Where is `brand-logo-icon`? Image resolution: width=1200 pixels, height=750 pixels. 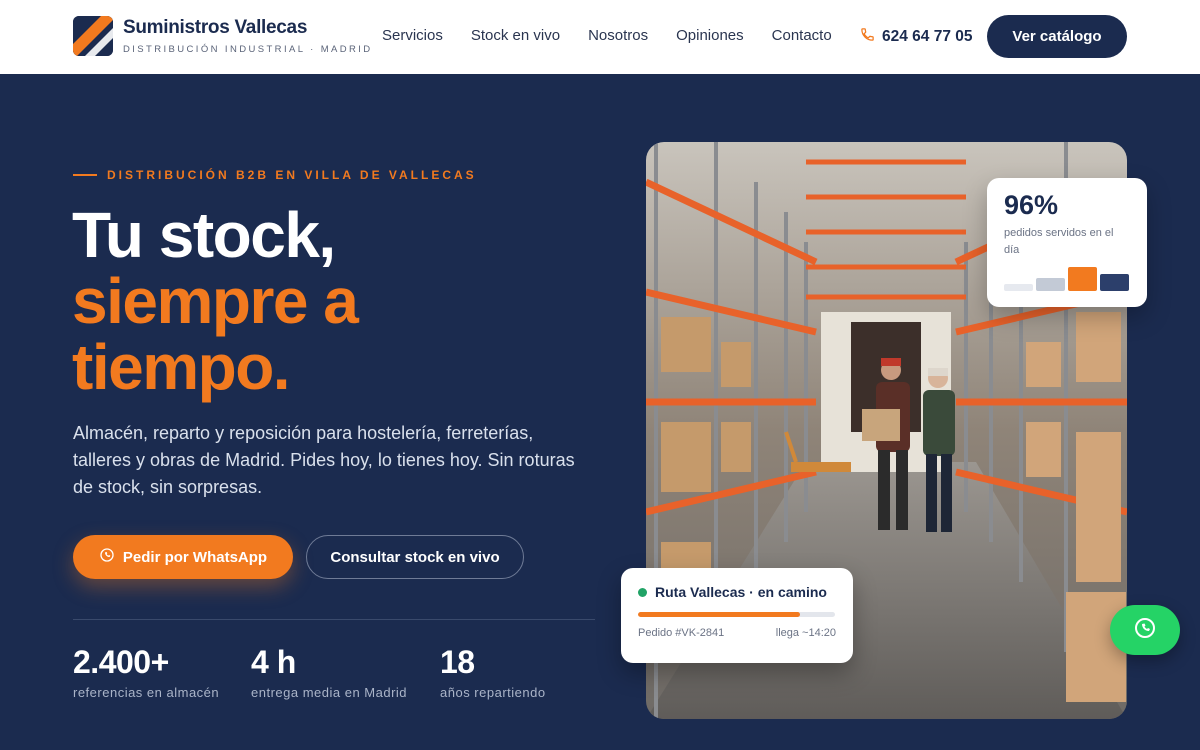 brand-logo-icon is located at coordinates (93, 36).